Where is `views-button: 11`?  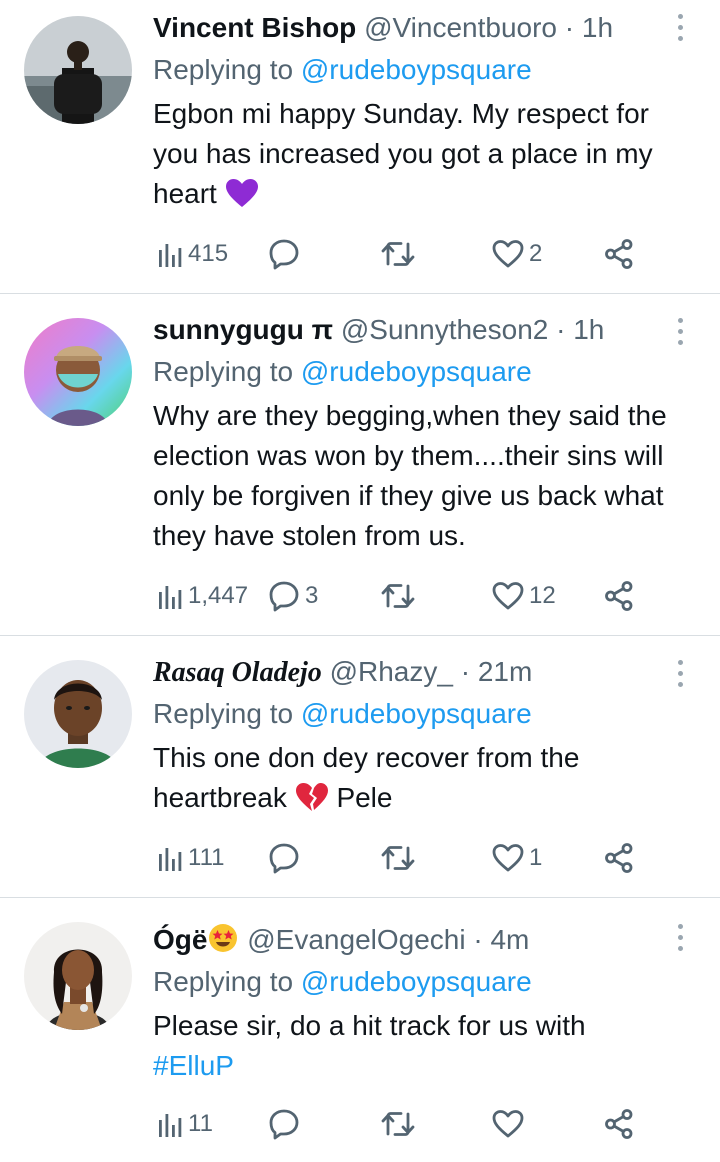
views-button: 11 is located at coordinates (185, 1124).